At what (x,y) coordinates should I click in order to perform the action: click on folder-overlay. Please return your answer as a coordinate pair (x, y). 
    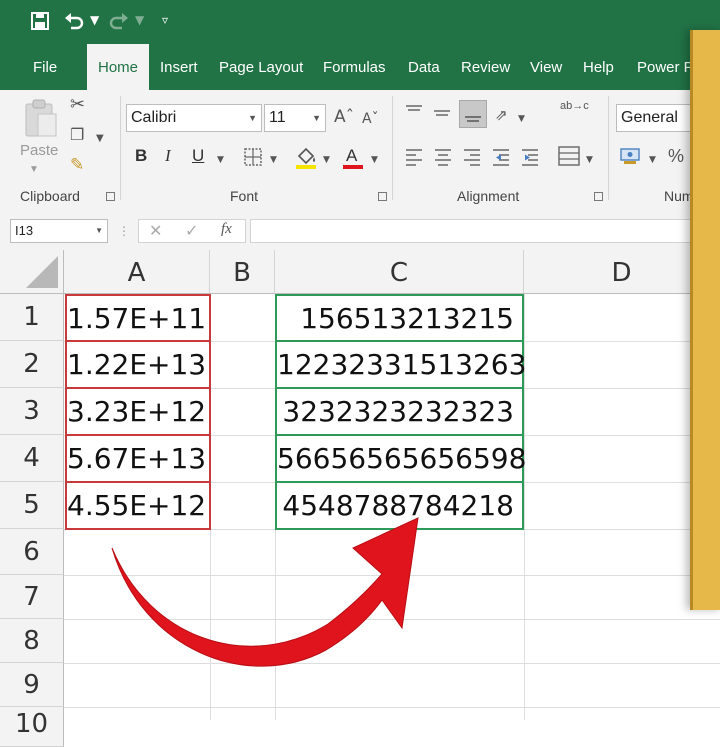
    Looking at the image, I should click on (705, 320).